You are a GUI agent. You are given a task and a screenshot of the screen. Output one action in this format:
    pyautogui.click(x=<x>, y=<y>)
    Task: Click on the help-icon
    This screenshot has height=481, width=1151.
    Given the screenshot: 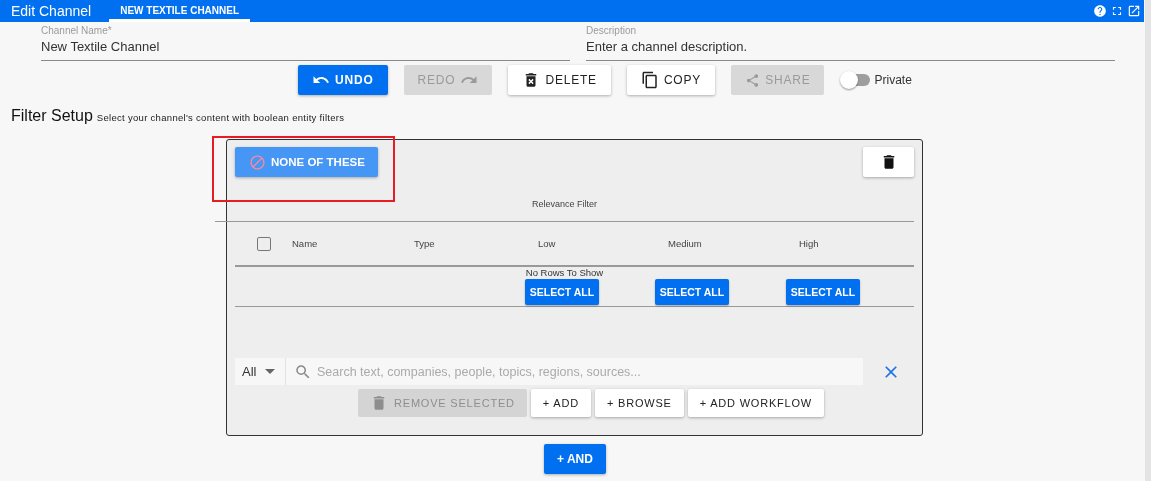 What is the action you would take?
    pyautogui.click(x=1100, y=11)
    